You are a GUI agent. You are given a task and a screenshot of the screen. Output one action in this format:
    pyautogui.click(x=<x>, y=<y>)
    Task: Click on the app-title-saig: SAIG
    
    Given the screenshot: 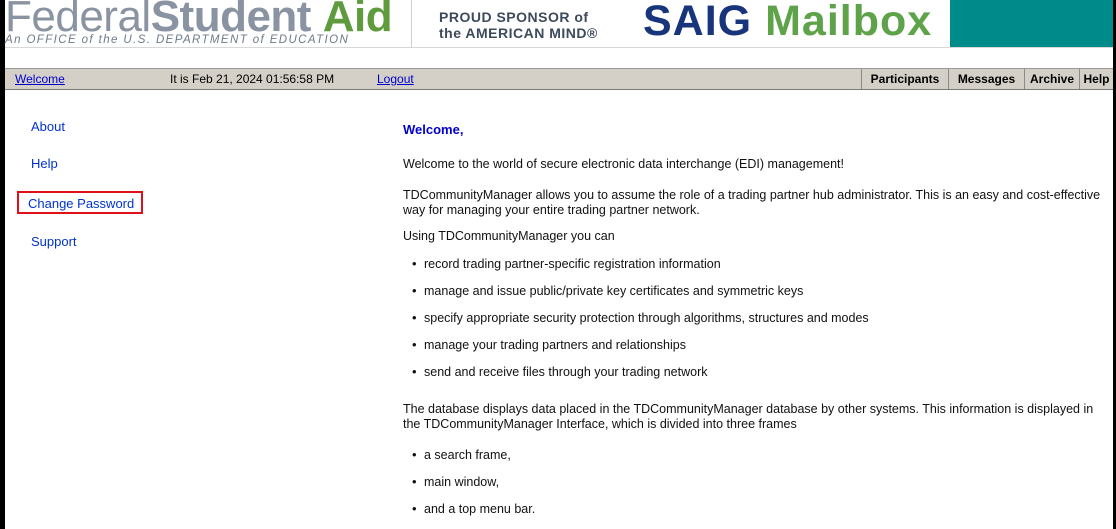 What is the action you would take?
    pyautogui.click(x=698, y=22)
    